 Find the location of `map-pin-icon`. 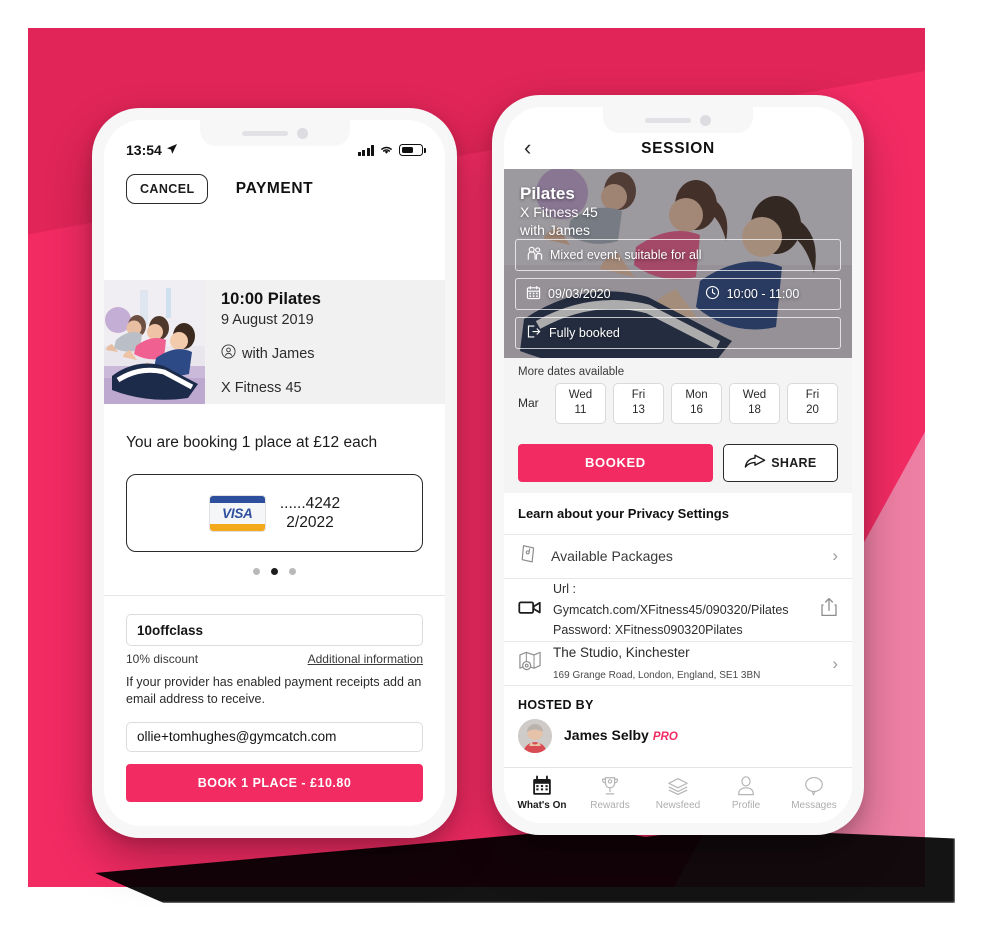

map-pin-icon is located at coordinates (530, 663).